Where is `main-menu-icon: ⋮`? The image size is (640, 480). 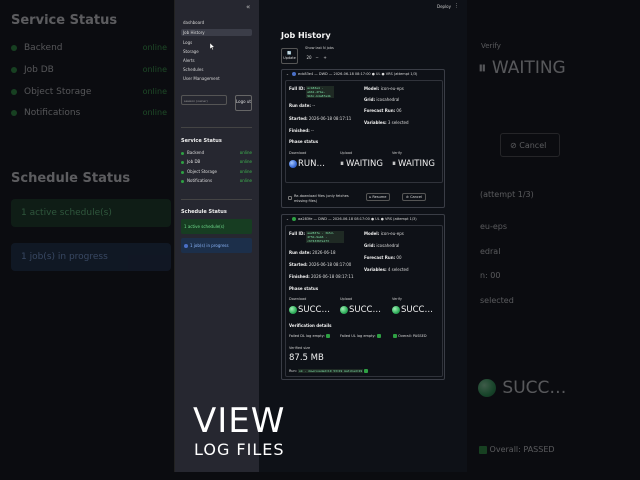
main-menu-icon: ⋮ is located at coordinates (456, 6).